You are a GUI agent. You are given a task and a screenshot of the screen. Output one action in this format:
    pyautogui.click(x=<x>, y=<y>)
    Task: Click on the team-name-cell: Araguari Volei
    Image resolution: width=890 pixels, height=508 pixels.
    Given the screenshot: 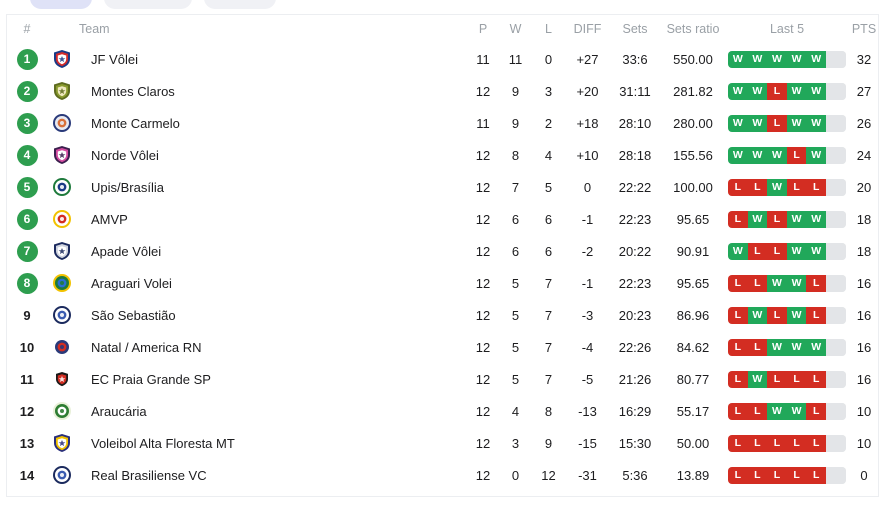 What is the action you would take?
    pyautogui.click(x=272, y=283)
    